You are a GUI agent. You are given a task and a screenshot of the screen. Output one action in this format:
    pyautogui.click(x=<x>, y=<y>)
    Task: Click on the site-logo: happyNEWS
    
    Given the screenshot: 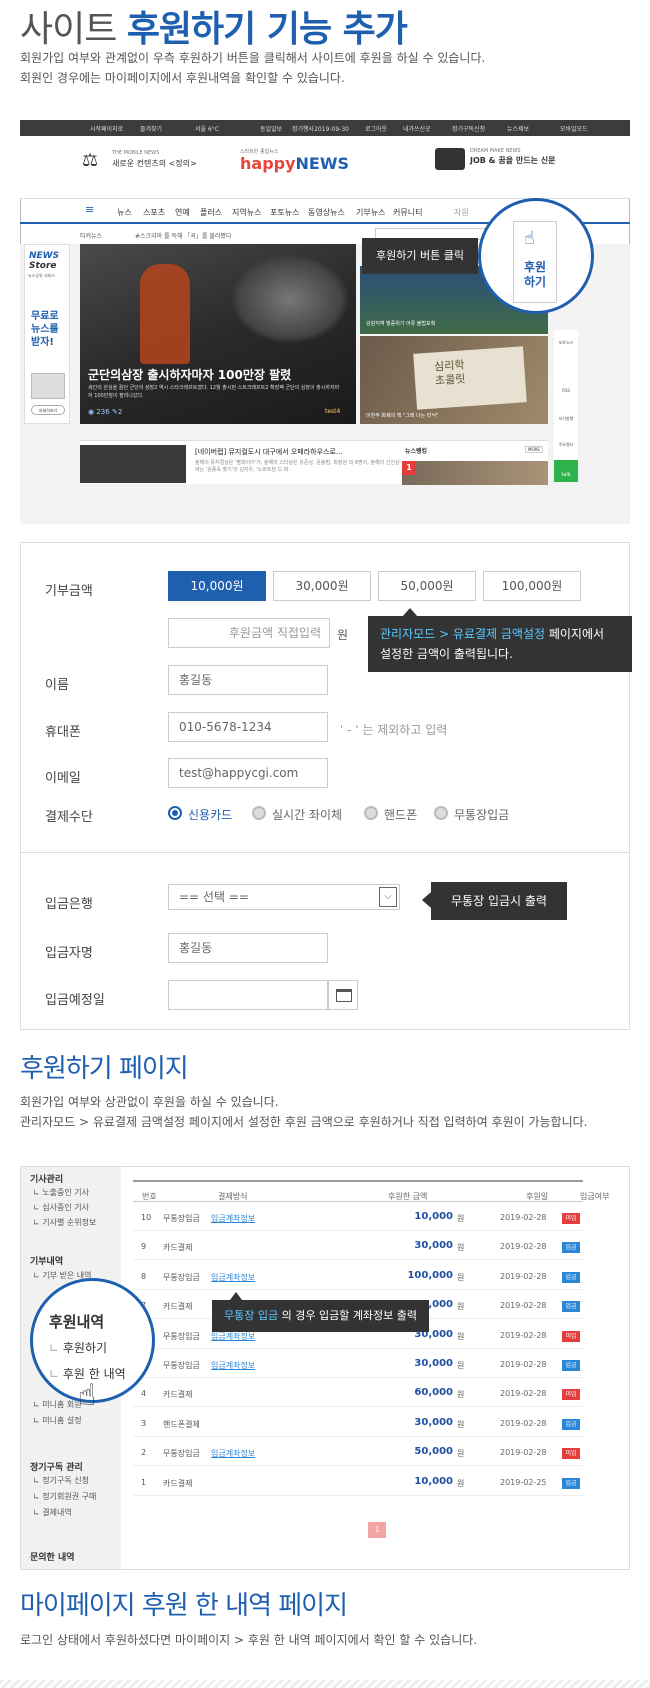 What is the action you would take?
    pyautogui.click(x=294, y=163)
    